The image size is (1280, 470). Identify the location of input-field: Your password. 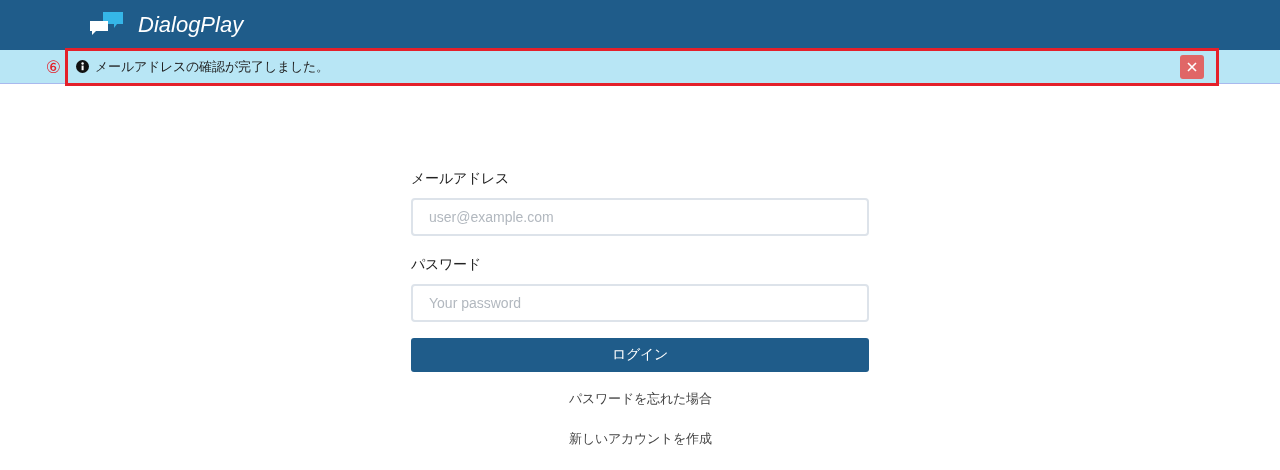
(640, 303).